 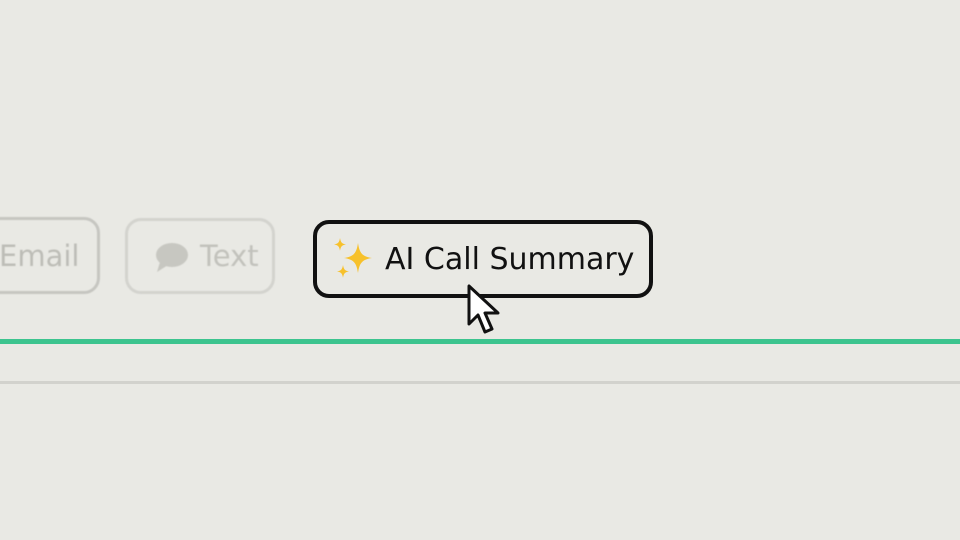 I want to click on chat-bubble-icon, so click(x=172, y=258).